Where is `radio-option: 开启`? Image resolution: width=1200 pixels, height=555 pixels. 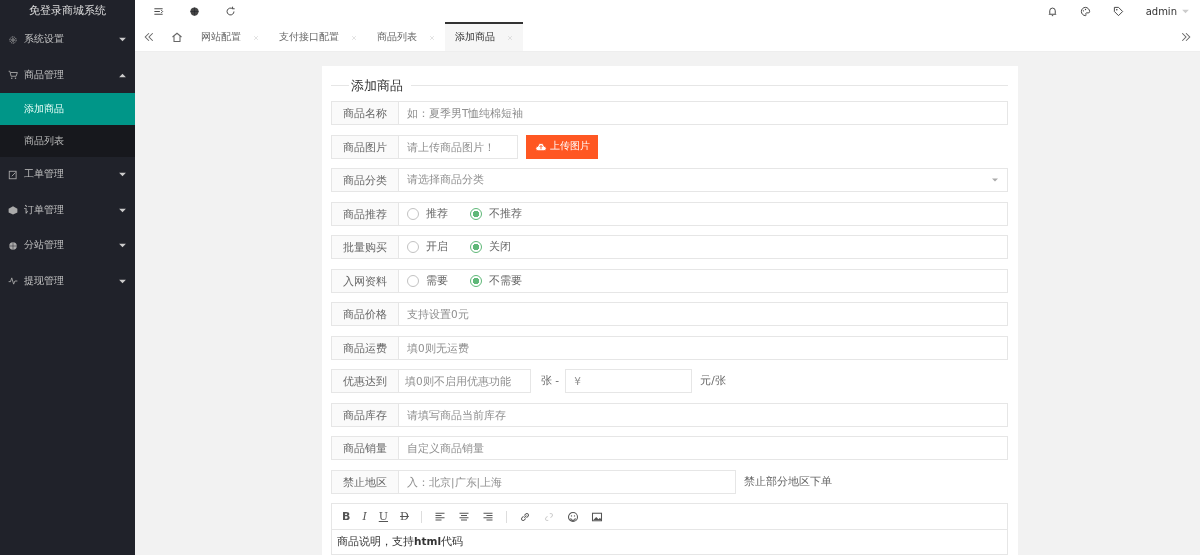
radio-option: 开启 is located at coordinates (427, 247).